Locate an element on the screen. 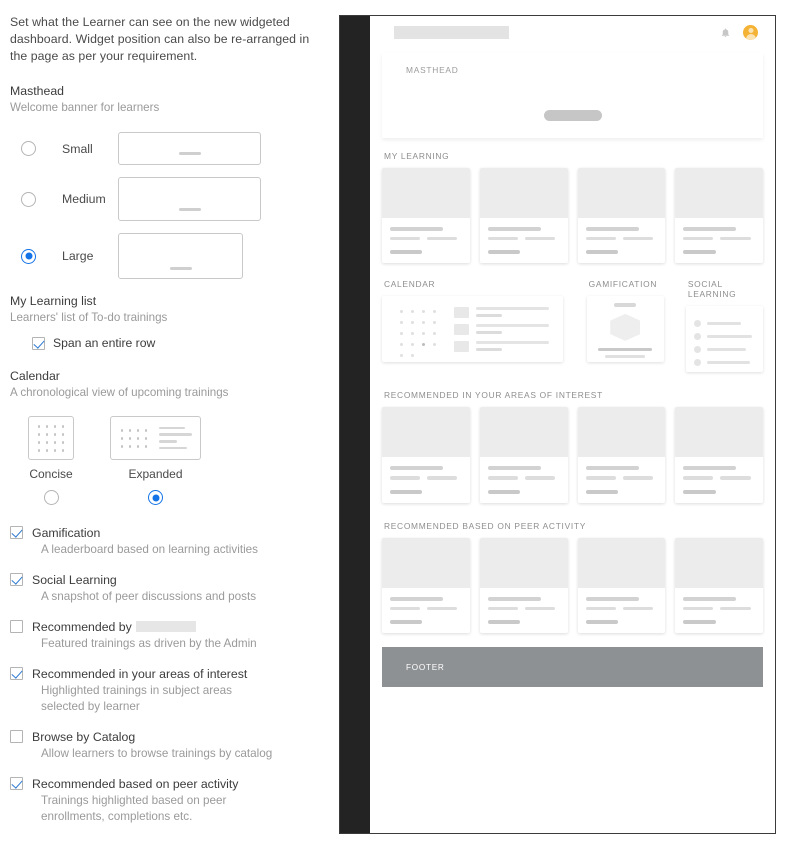 This screenshot has width=805, height=857. checkbox-recommended-by is located at coordinates (16, 626).